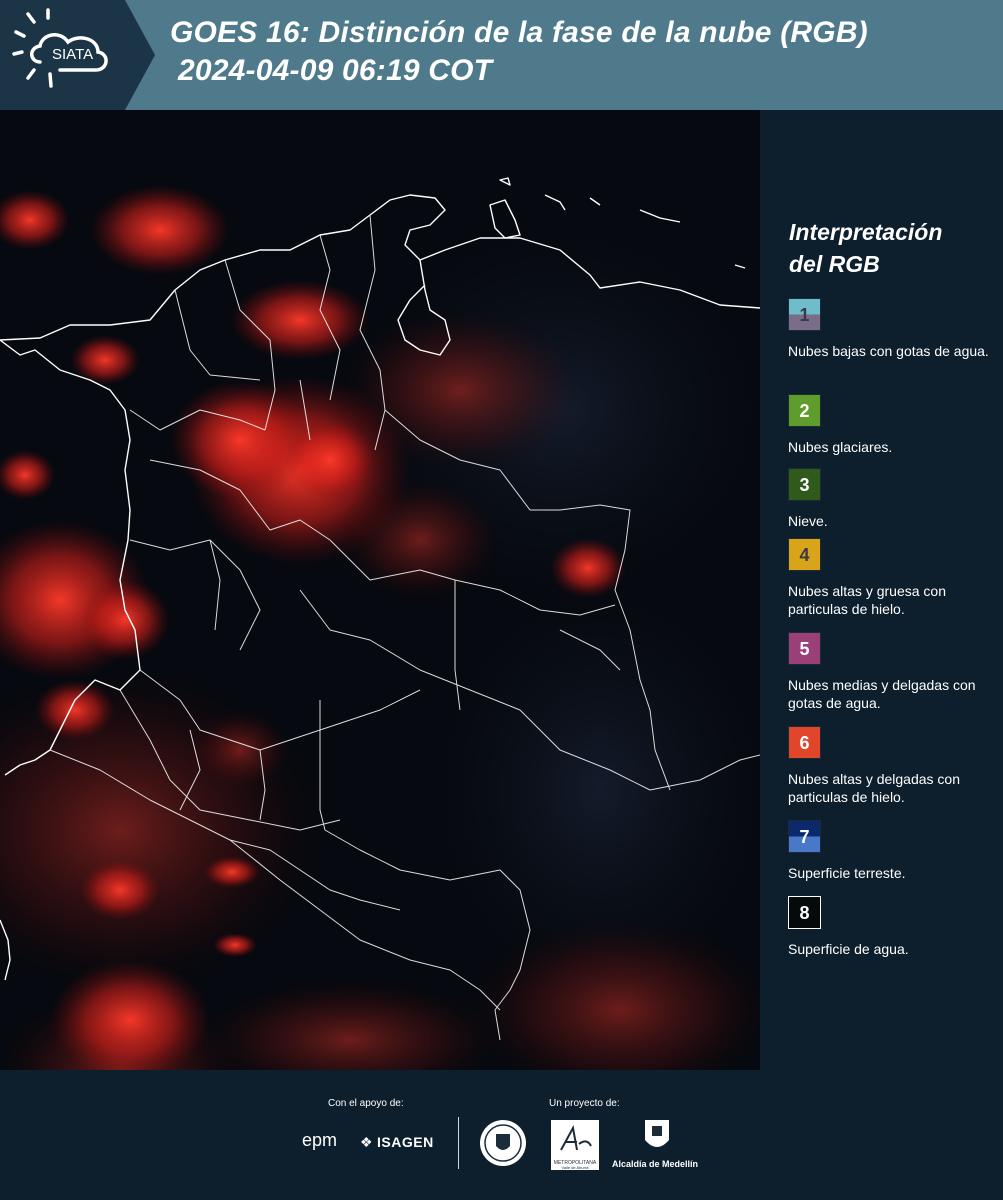  I want to click on medellin-label: Alcaldía de Medellín, so click(655, 1164).